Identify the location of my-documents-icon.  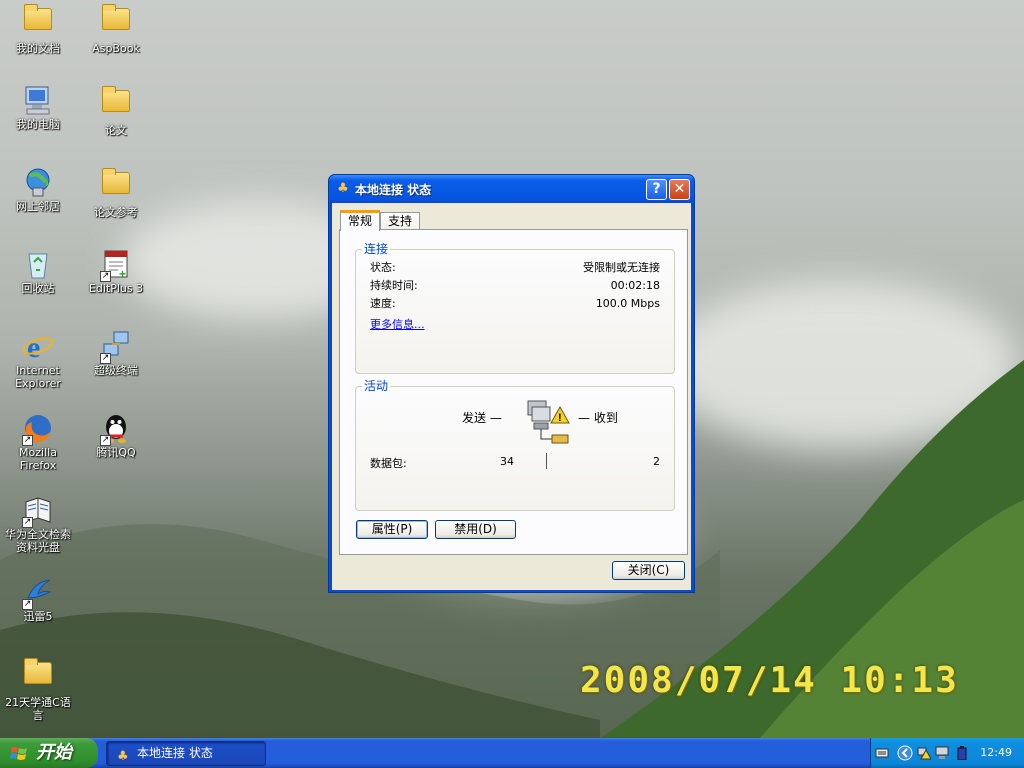
(38, 22).